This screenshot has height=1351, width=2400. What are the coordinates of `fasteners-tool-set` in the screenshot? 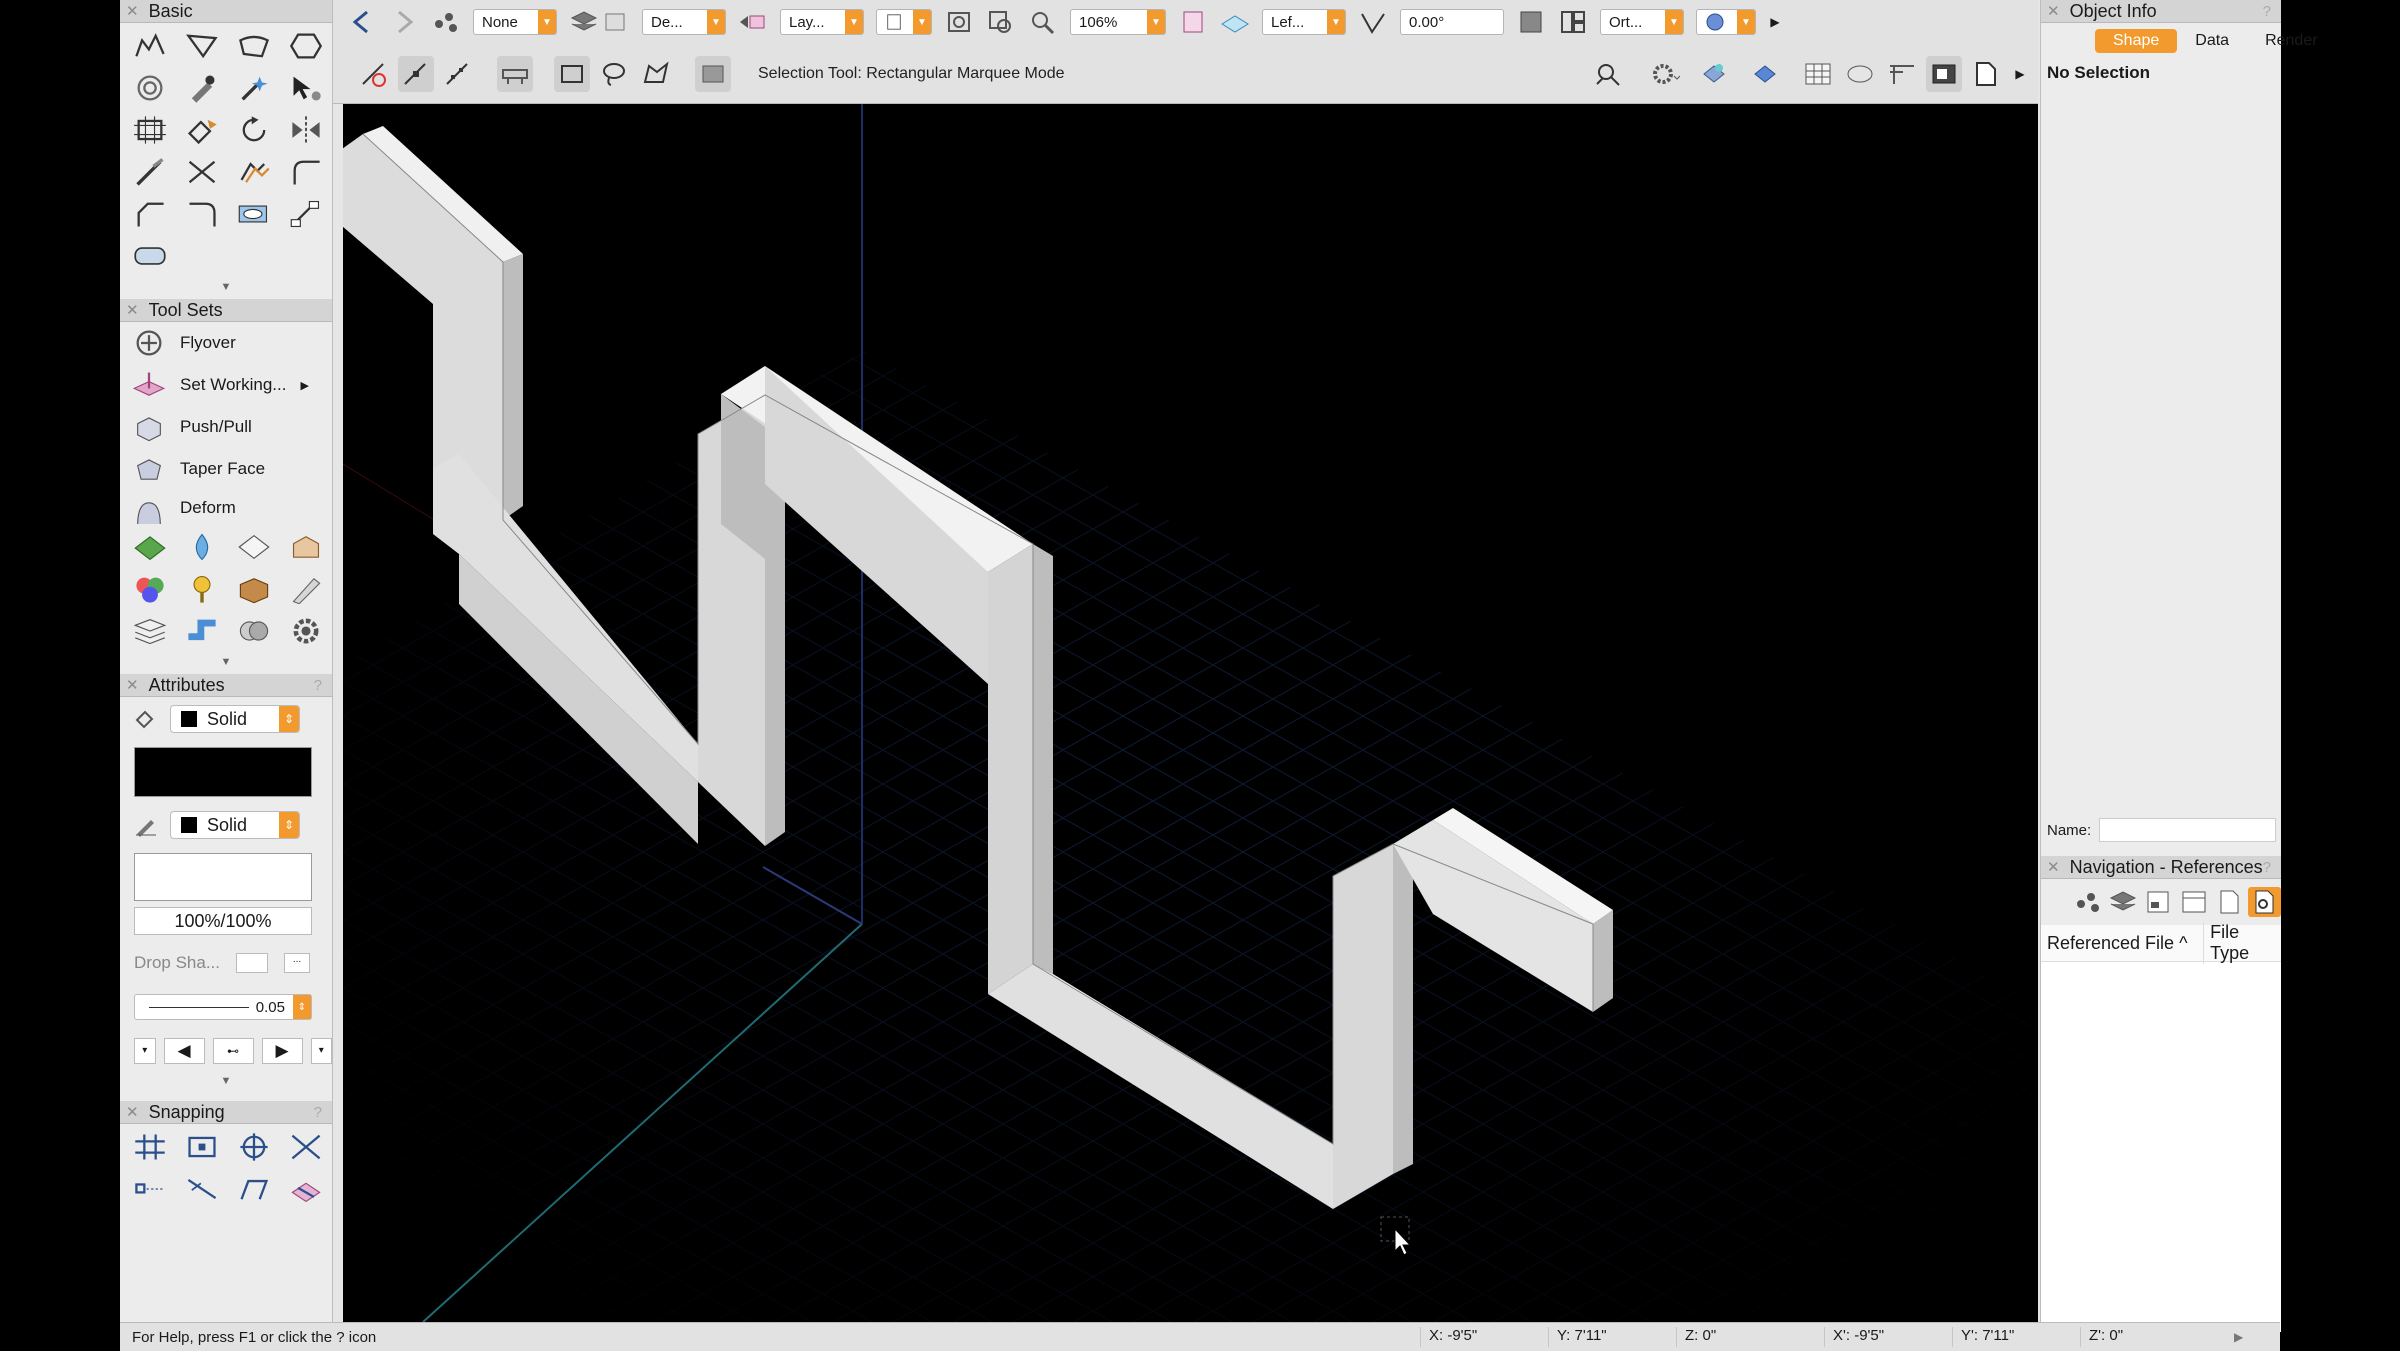 It's located at (254, 631).